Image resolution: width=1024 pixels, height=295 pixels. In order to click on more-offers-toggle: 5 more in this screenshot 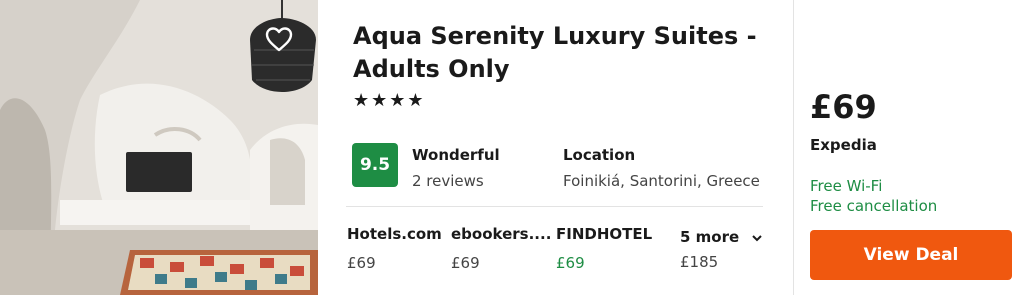, I will do `click(721, 237)`.